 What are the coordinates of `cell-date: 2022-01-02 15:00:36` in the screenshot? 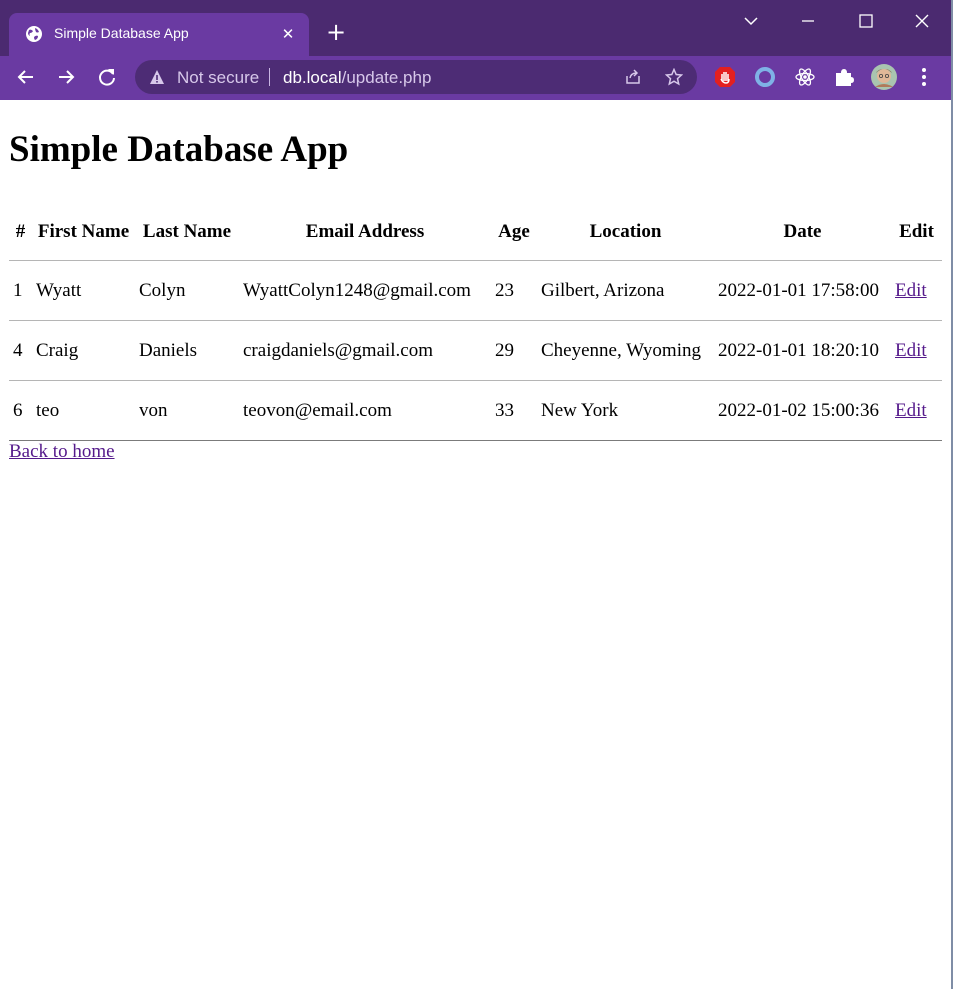 It's located at (802, 410).